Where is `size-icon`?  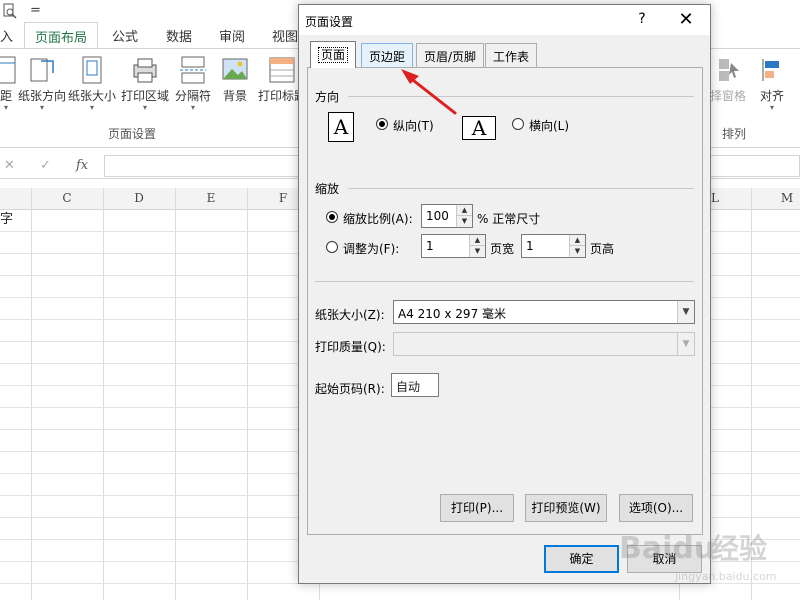
size-icon is located at coordinates (92, 70).